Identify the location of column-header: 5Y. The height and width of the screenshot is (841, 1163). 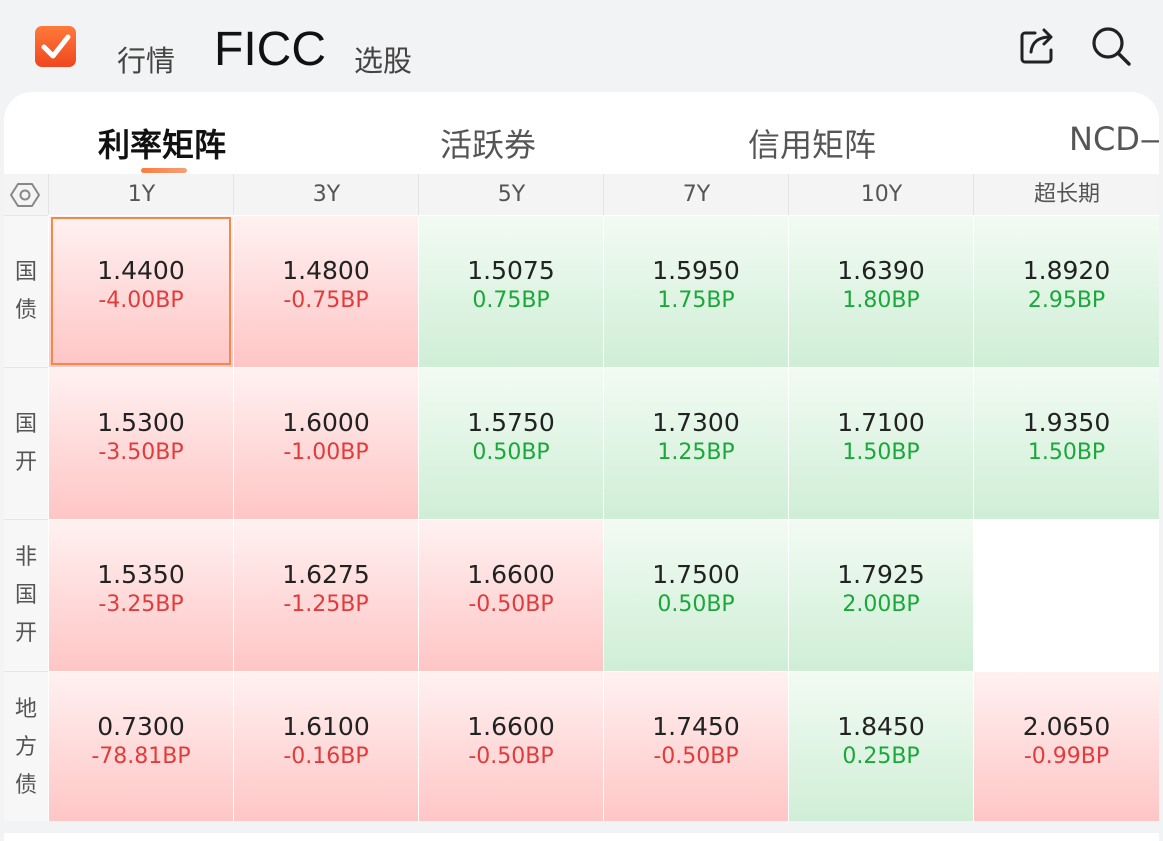
(511, 194).